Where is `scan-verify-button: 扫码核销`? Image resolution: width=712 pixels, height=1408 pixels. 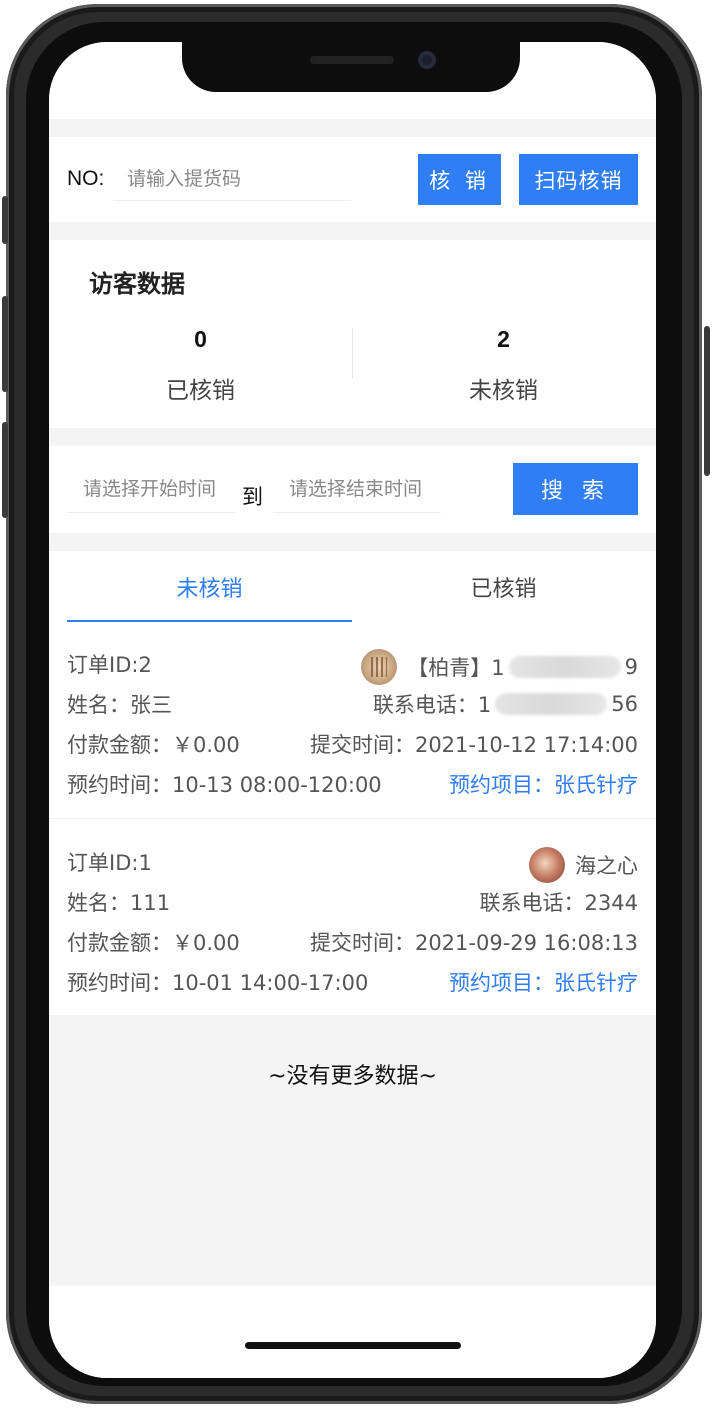
scan-verify-button: 扫码核销 is located at coordinates (578, 179).